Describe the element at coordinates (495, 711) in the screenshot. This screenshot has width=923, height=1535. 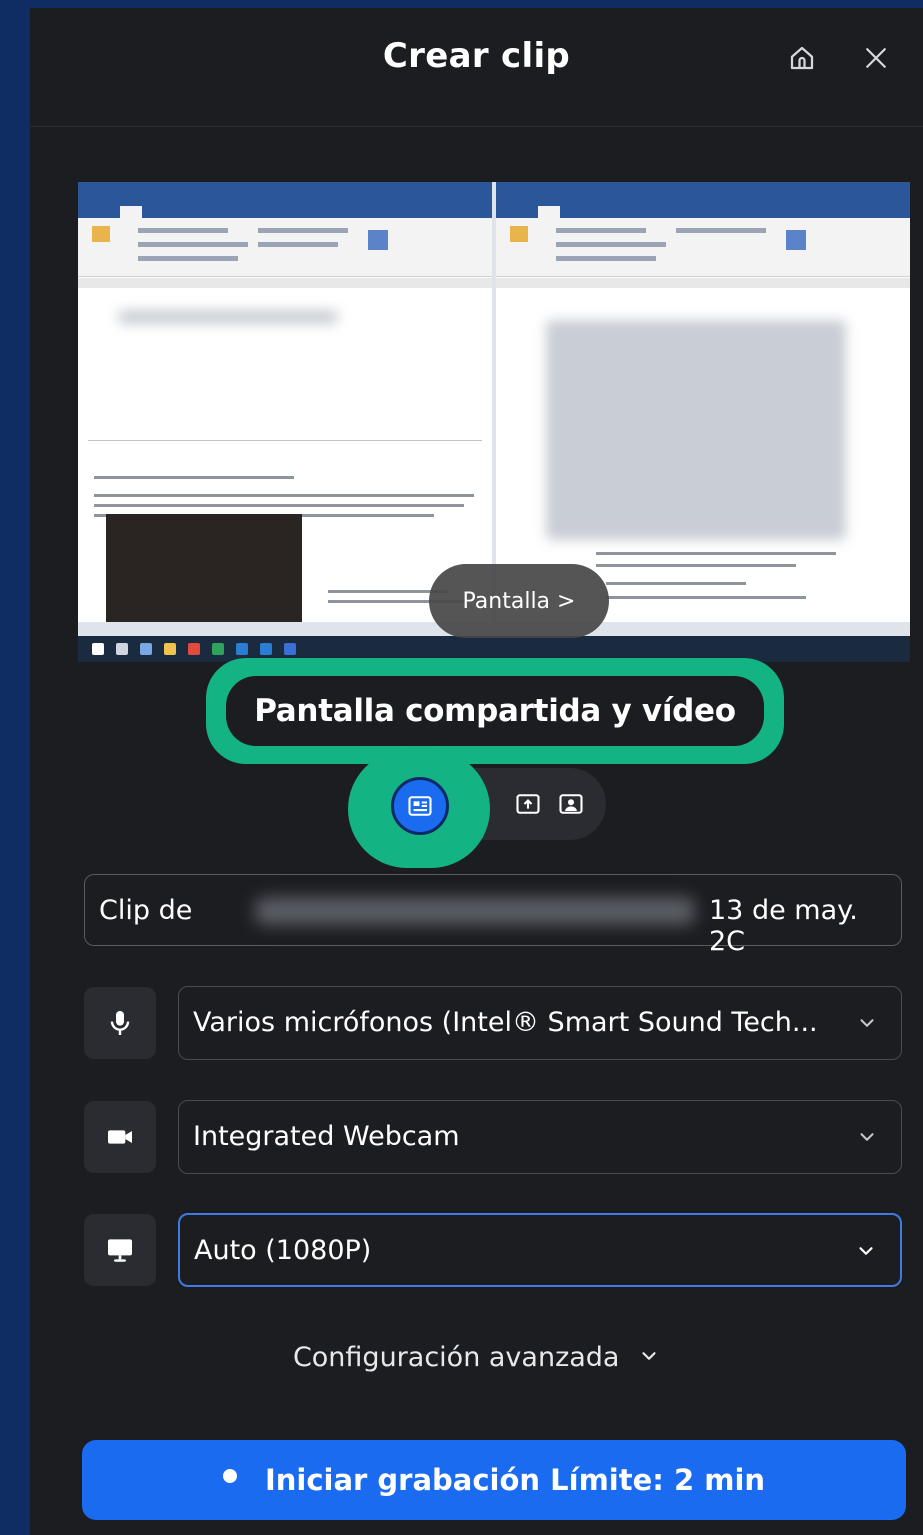
I see `mode-label: Pantalla compartida y vídeo` at that location.